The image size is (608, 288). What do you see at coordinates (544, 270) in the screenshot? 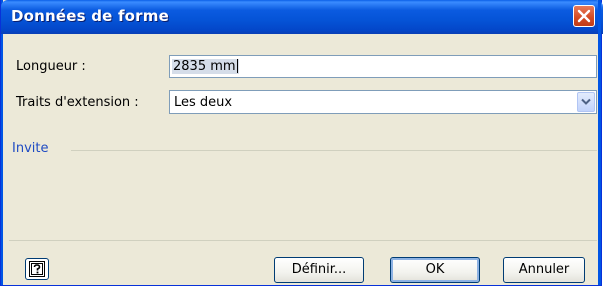
I see `cancel-button: Annuler` at bounding box center [544, 270].